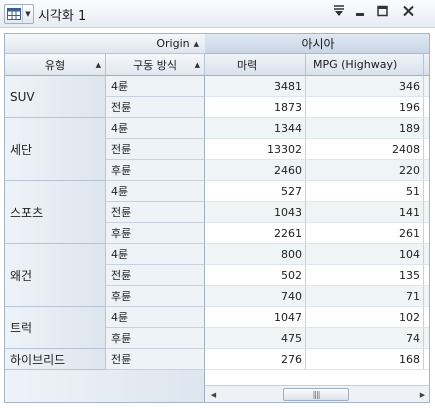  What do you see at coordinates (255, 338) in the screenshot?
I see `cell-hp: 475` at bounding box center [255, 338].